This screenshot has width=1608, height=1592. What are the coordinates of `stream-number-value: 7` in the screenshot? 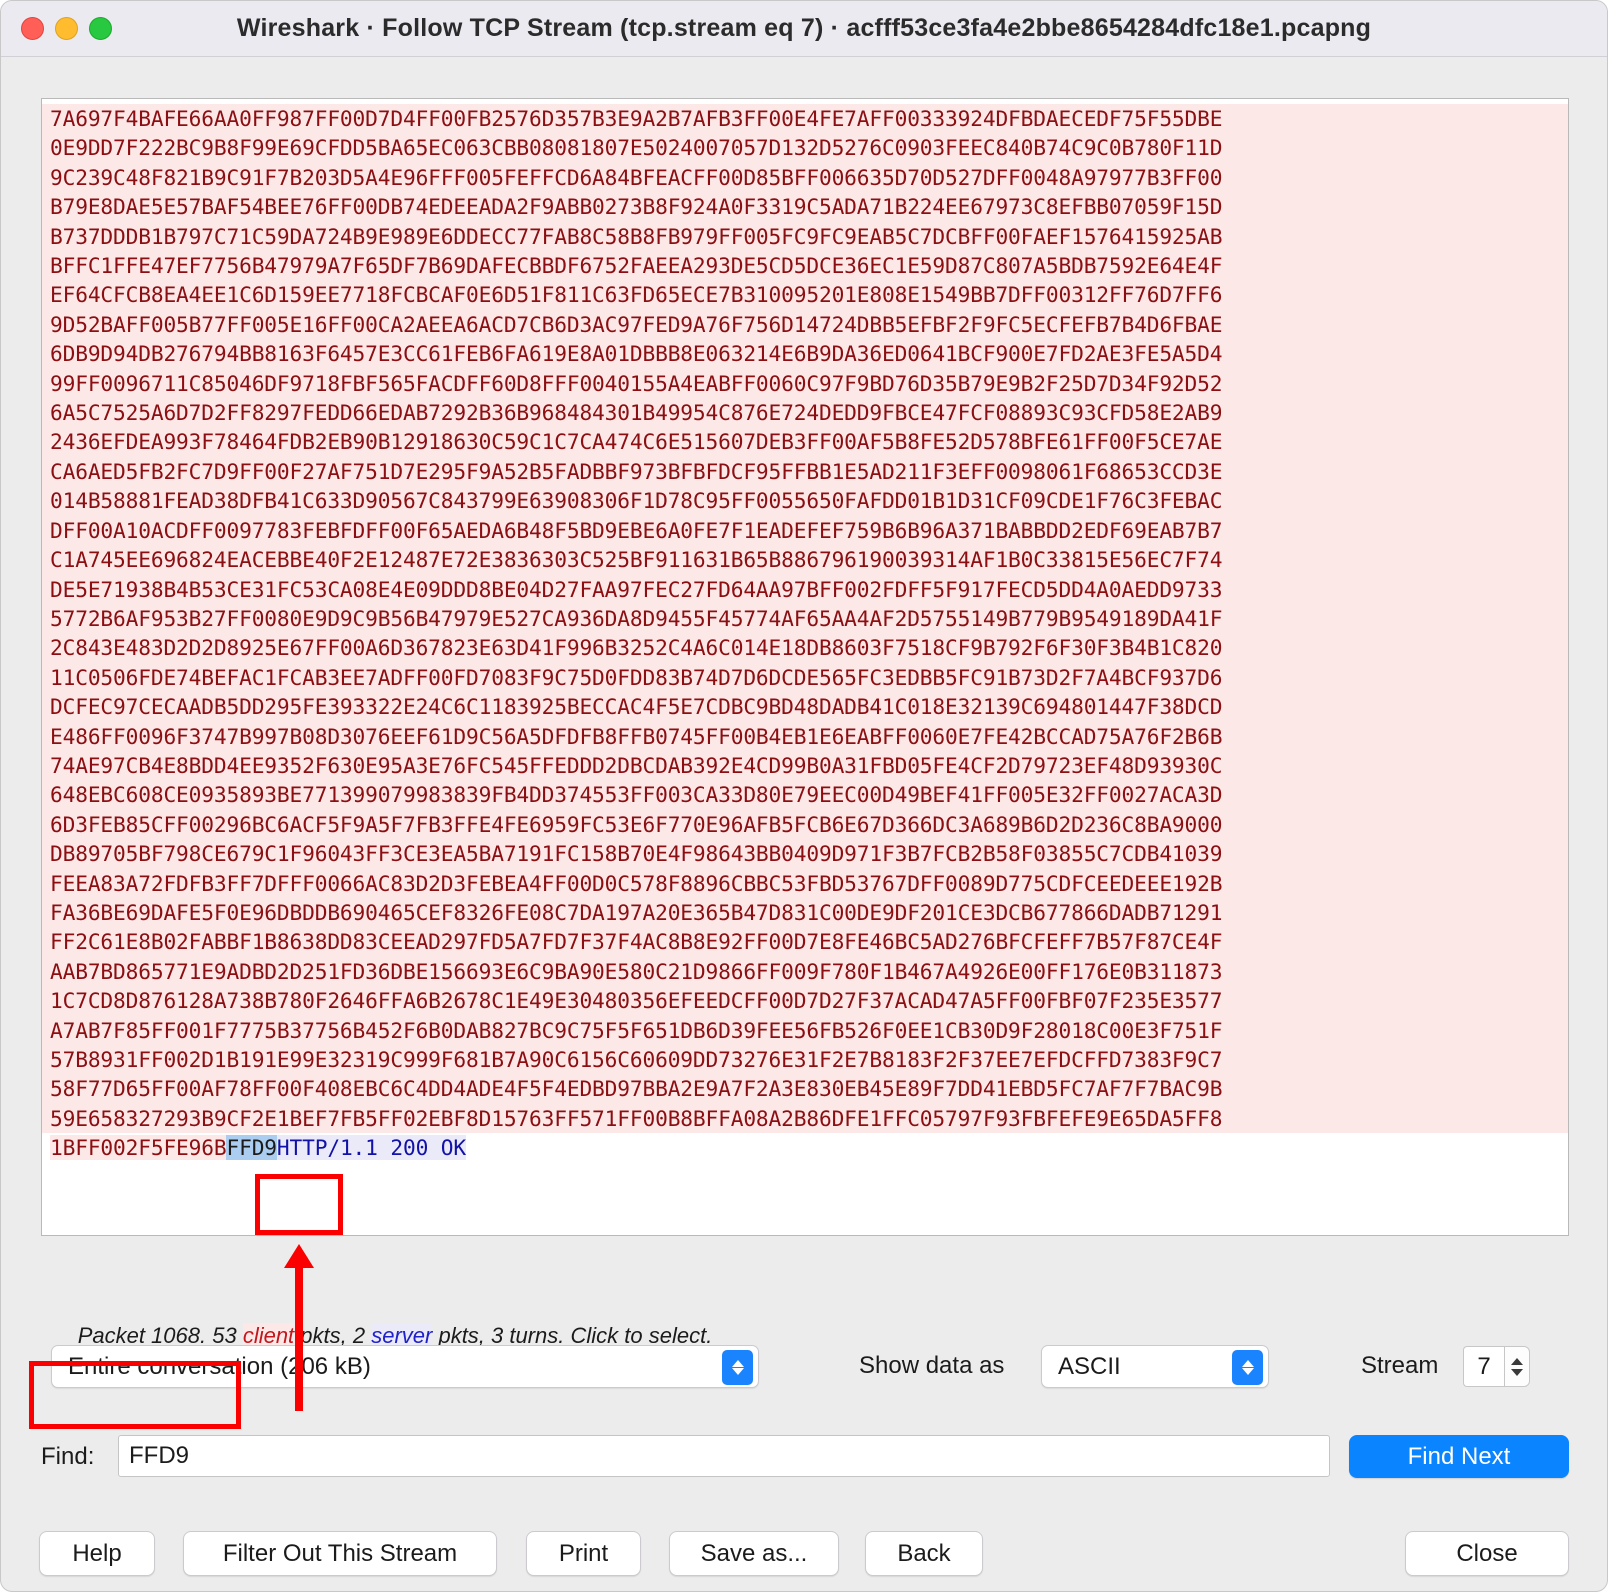 It's located at (1483, 1366).